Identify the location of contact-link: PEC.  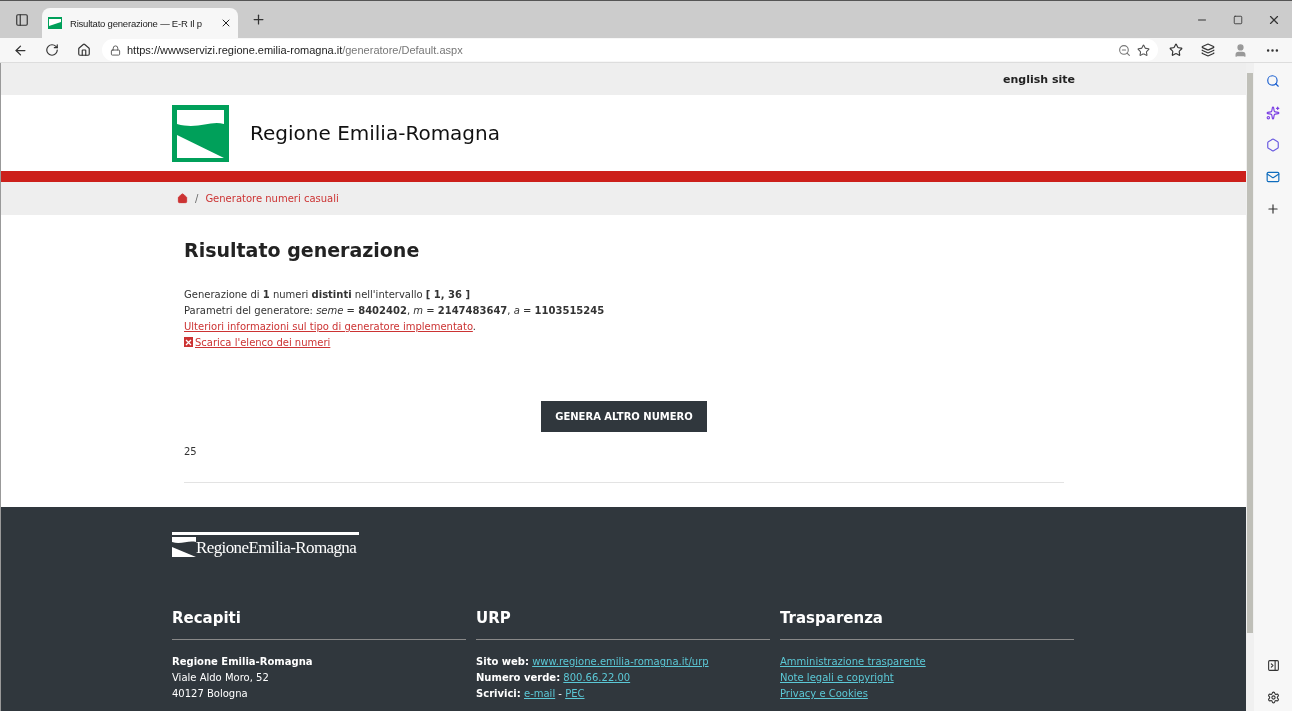
(575, 693).